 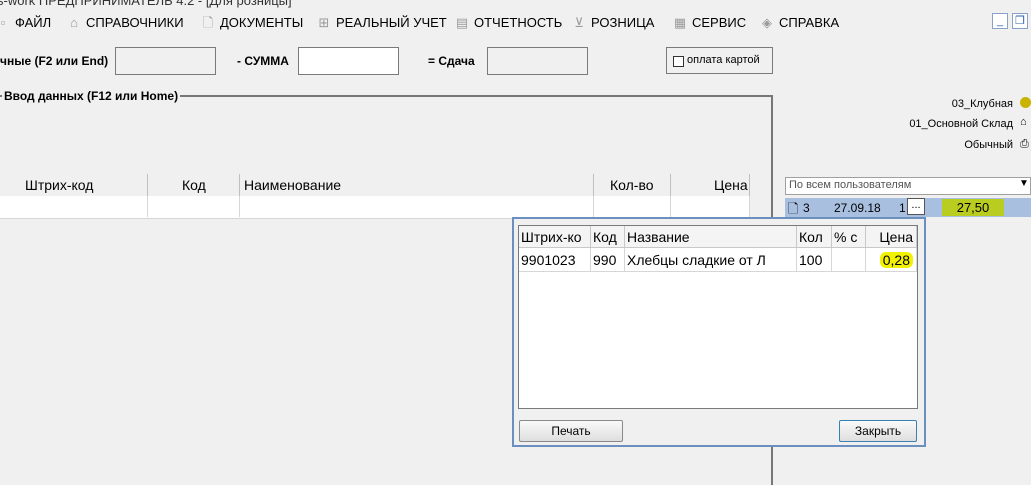 I want to click on card-payment-toggle: оплата картой, so click(x=719, y=60).